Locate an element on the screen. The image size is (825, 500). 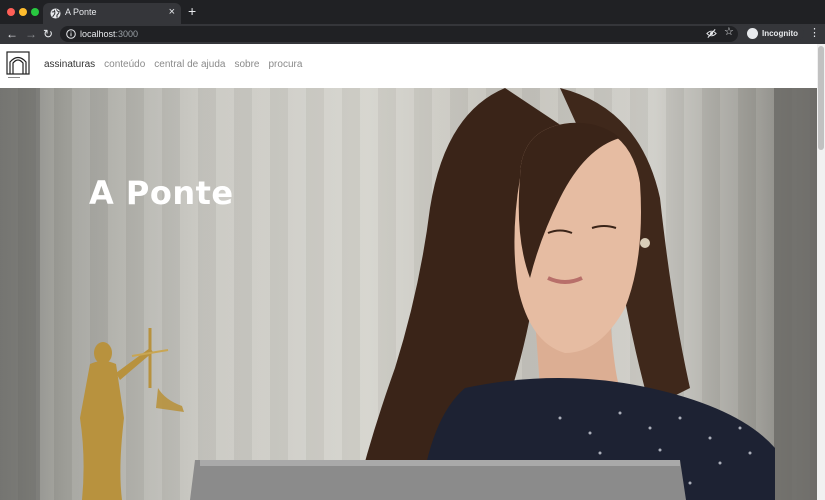
browser-tab-strip: A Ponte × + is located at coordinates (412, 12).